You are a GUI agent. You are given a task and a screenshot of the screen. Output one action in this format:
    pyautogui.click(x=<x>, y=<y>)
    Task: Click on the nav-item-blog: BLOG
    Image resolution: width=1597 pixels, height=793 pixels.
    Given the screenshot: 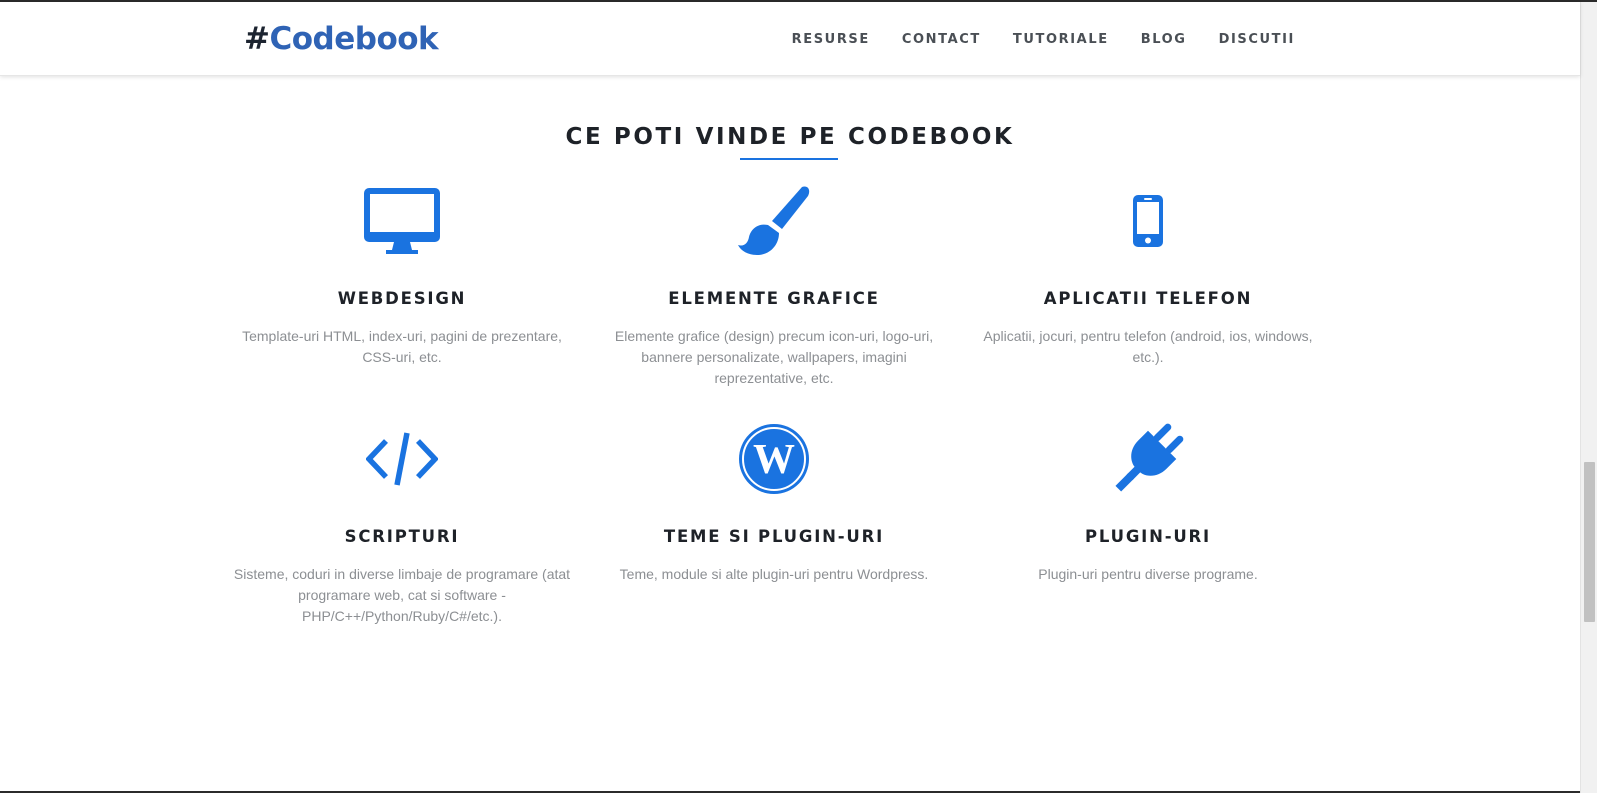 What is the action you would take?
    pyautogui.click(x=1164, y=40)
    